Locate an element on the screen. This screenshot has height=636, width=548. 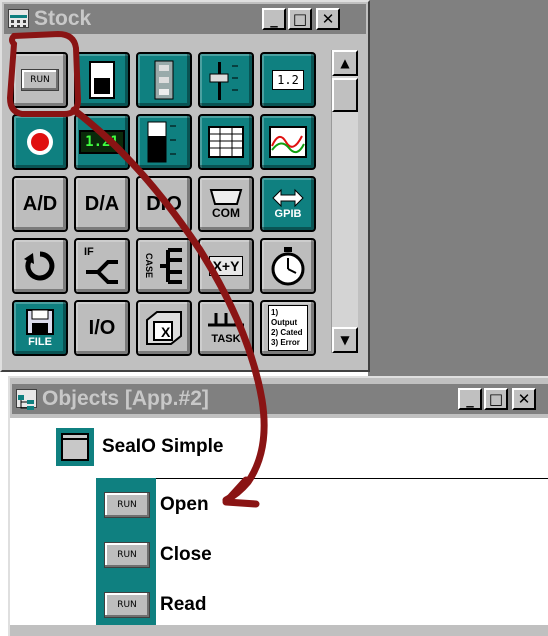
bar-meter-tile is located at coordinates (164, 142).